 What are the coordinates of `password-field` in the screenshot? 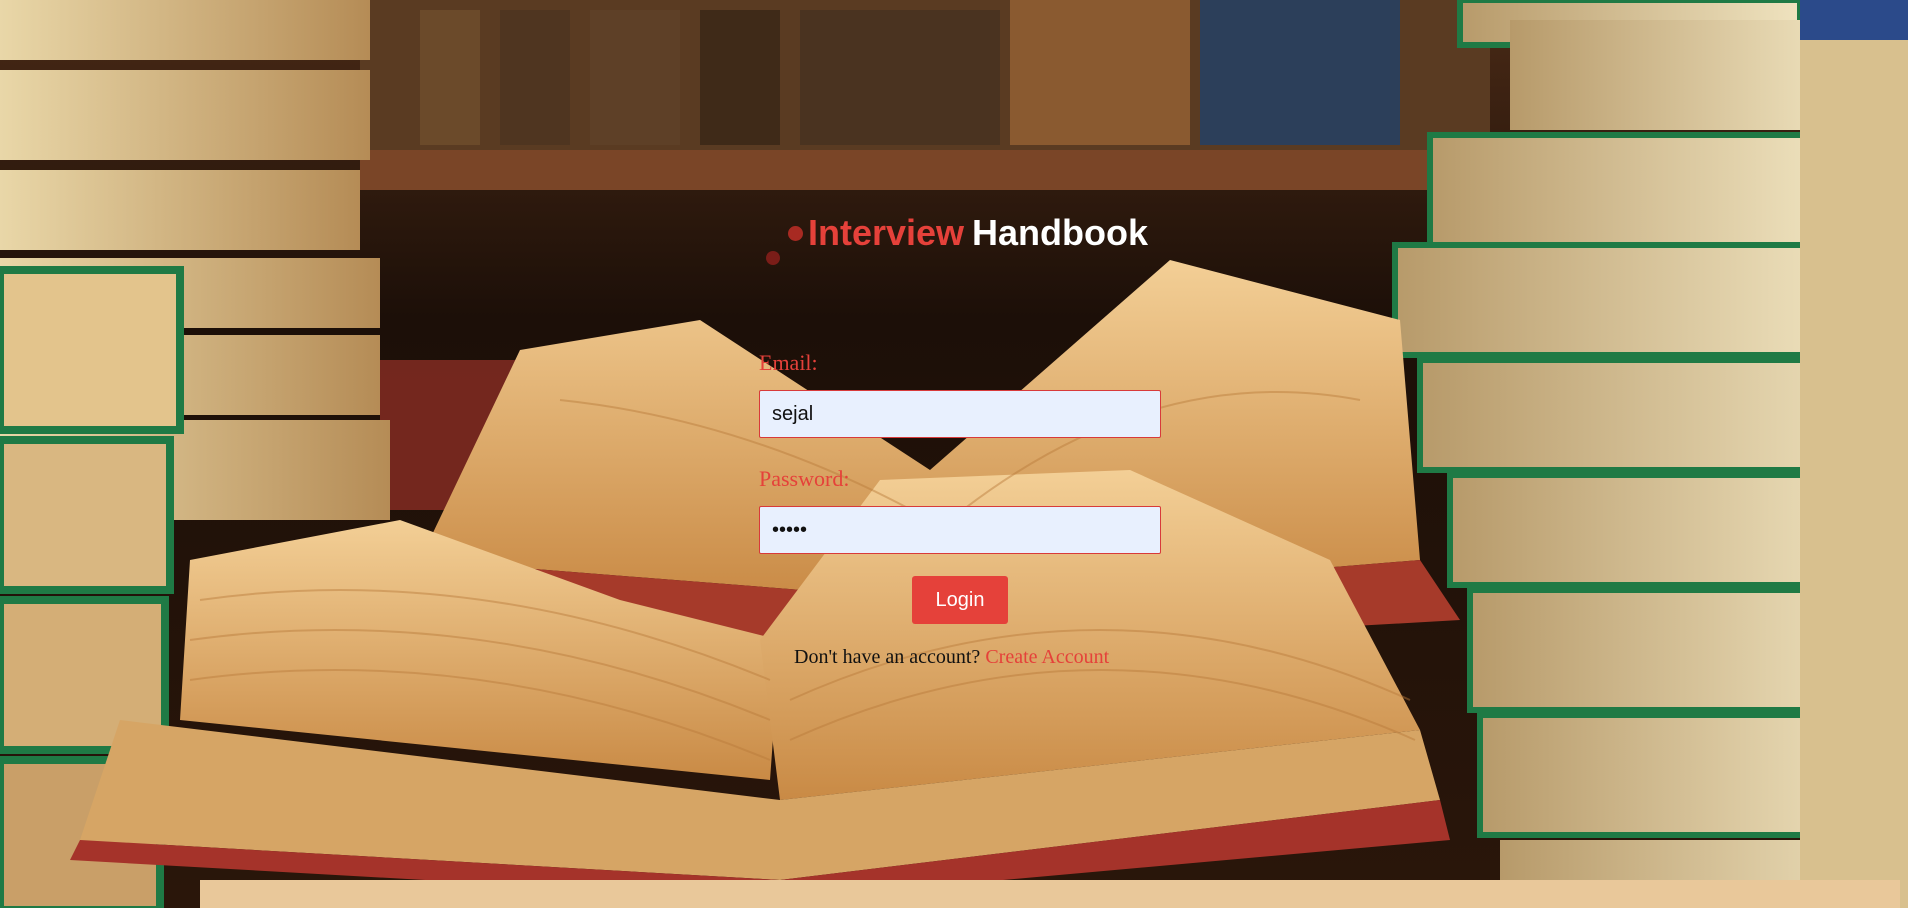 It's located at (960, 530).